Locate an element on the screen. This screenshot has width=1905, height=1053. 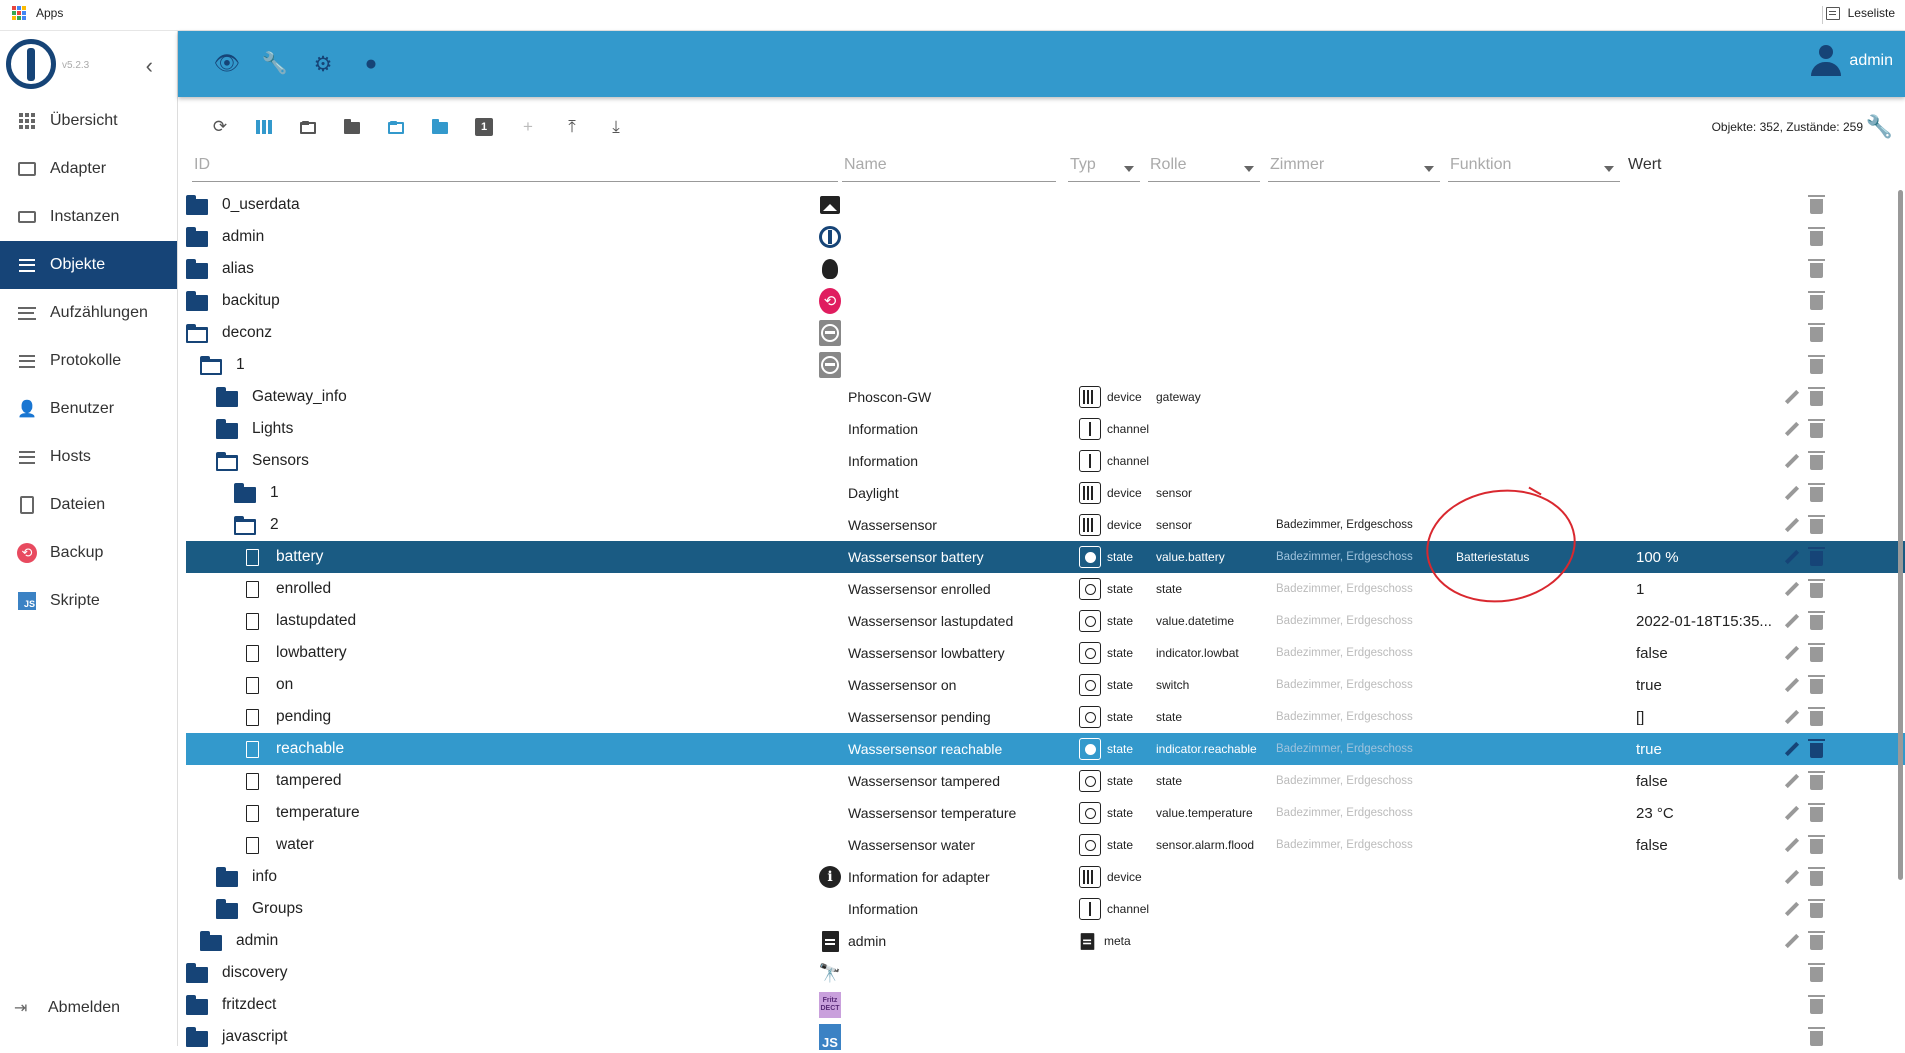
object-row: 1 is located at coordinates (1045, 365).